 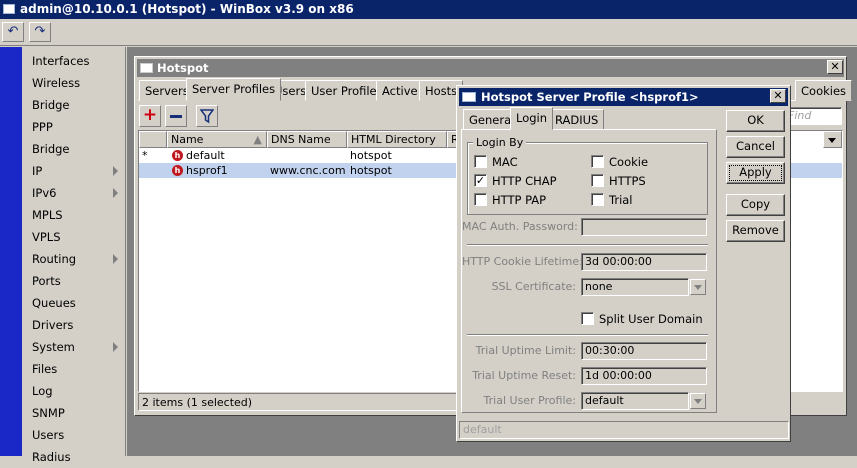 I want to click on minus-icon, so click(x=176, y=116).